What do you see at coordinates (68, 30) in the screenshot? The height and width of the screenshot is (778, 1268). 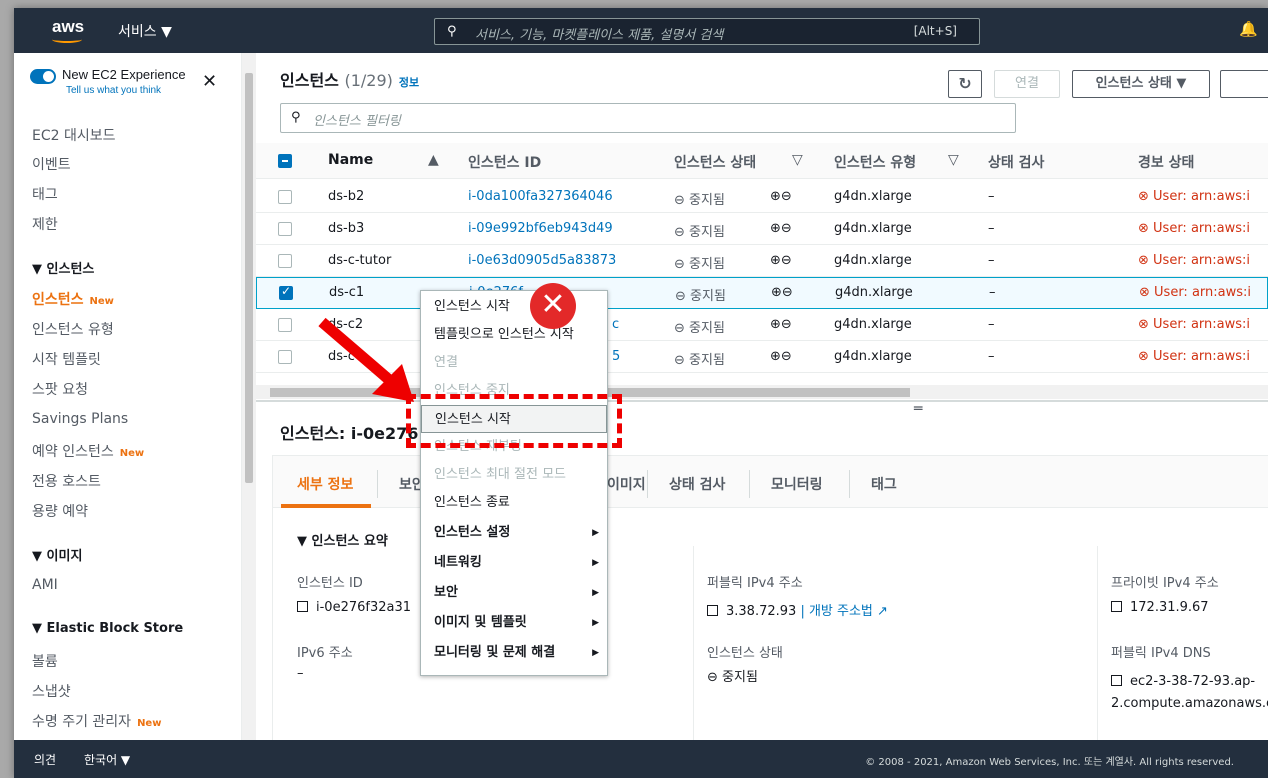 I see `aws-logo: aws` at bounding box center [68, 30].